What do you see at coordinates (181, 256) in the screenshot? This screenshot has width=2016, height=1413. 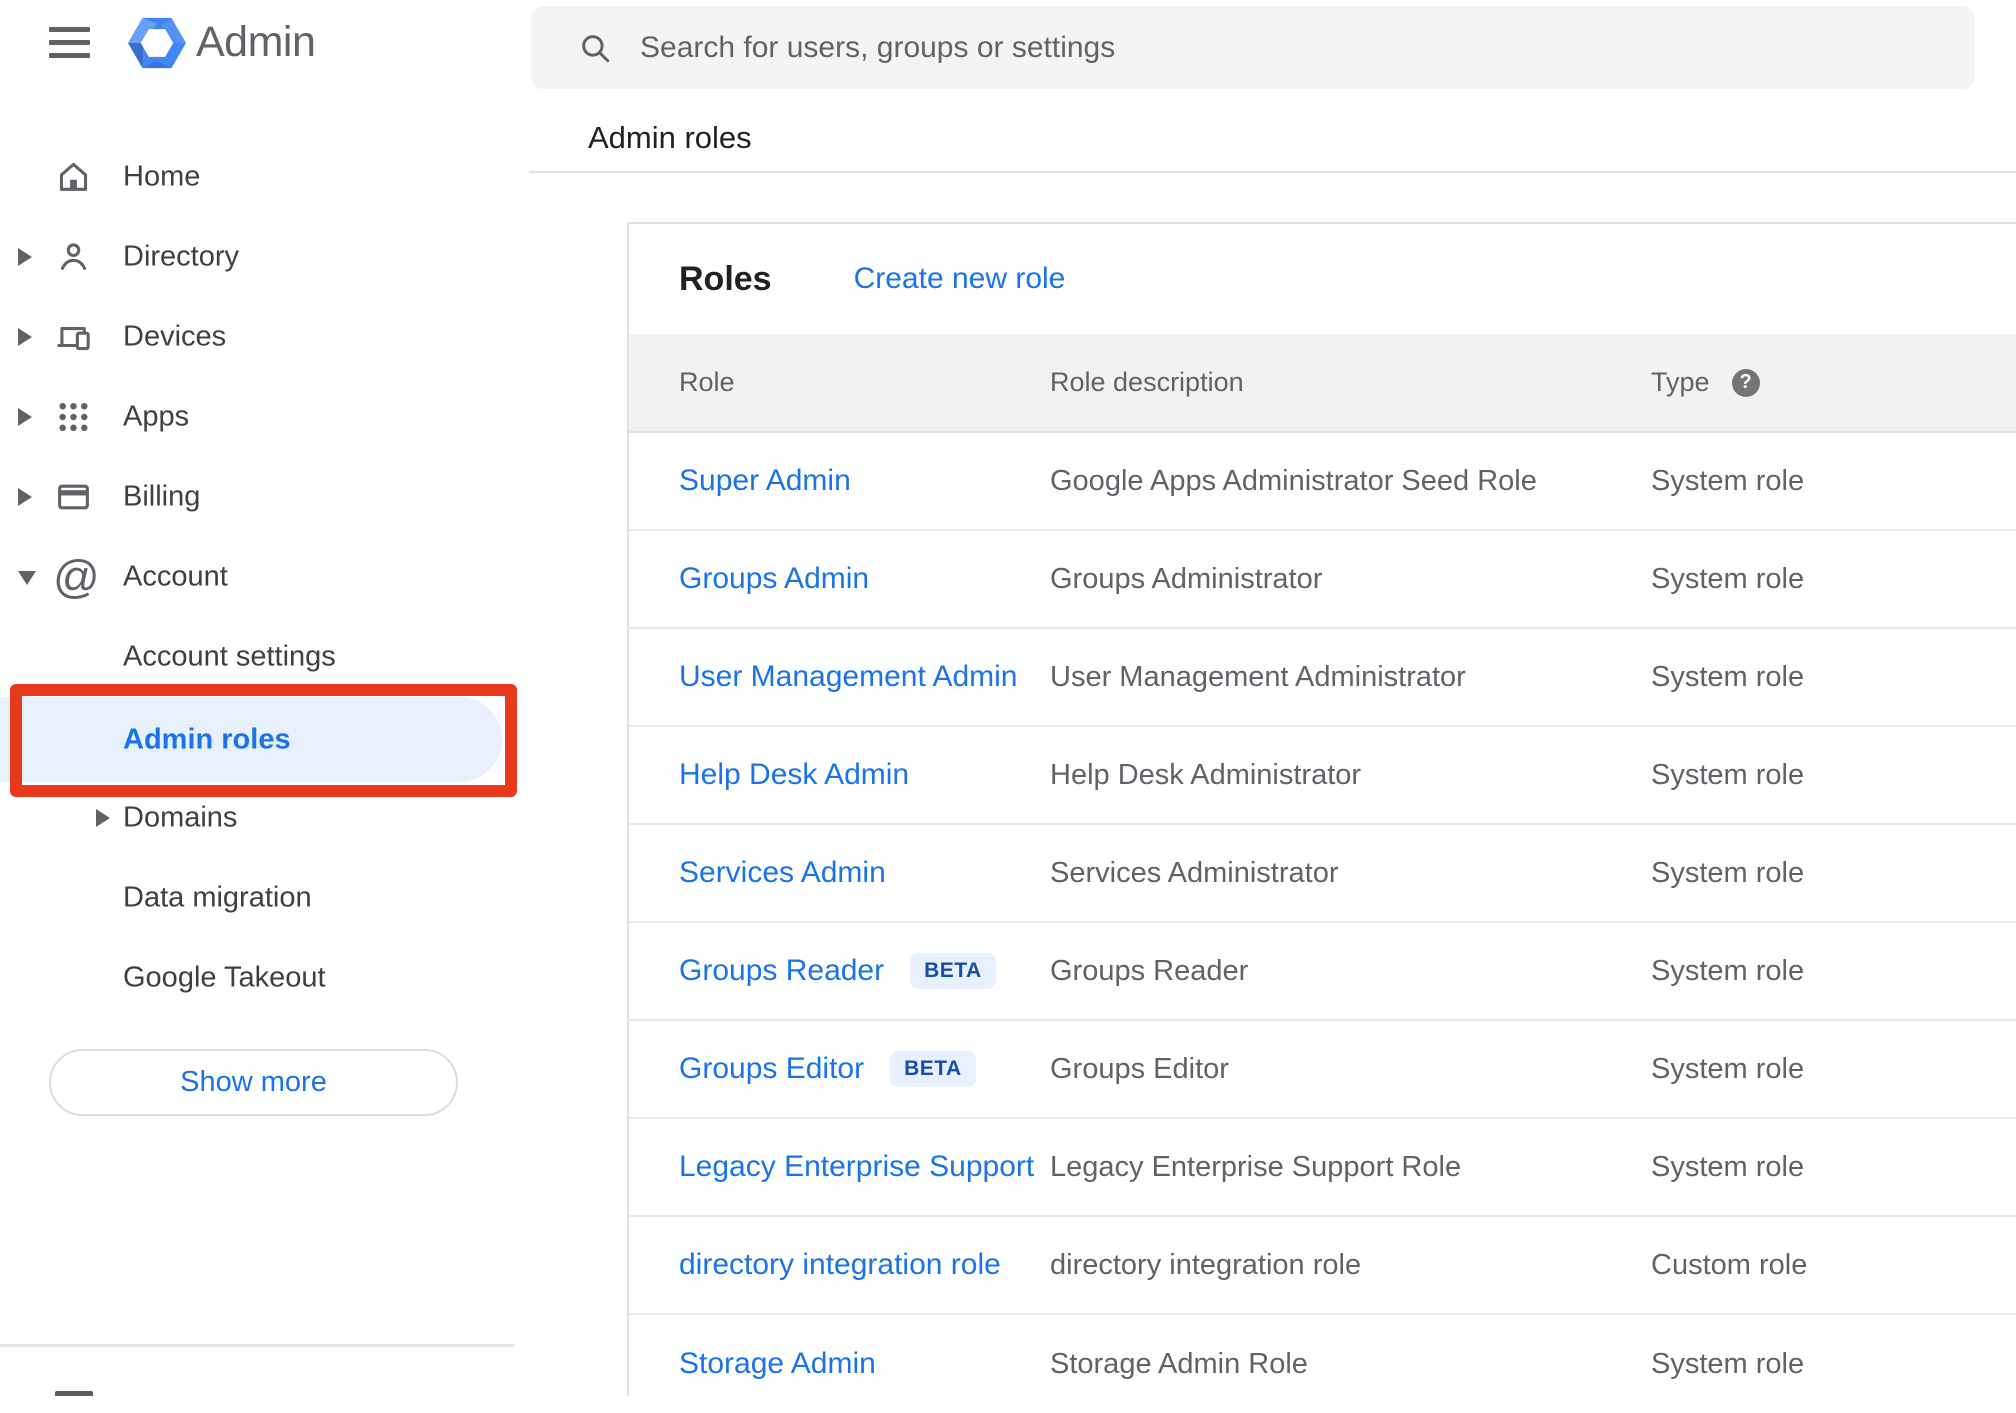 I see `sidebar-item-label: Directory` at bounding box center [181, 256].